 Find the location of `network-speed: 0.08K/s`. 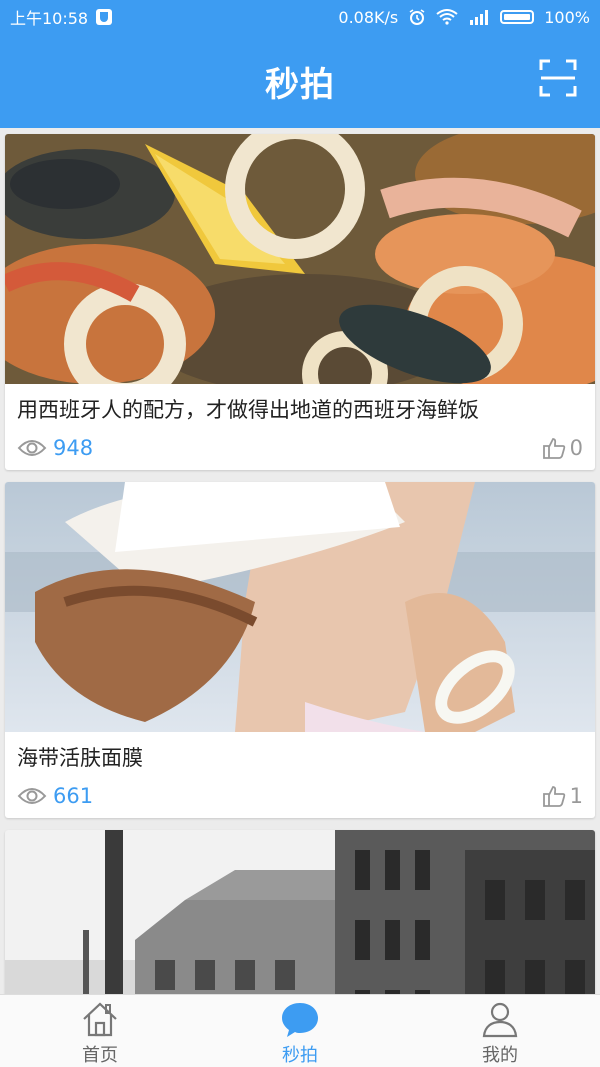

network-speed: 0.08K/s is located at coordinates (368, 17).